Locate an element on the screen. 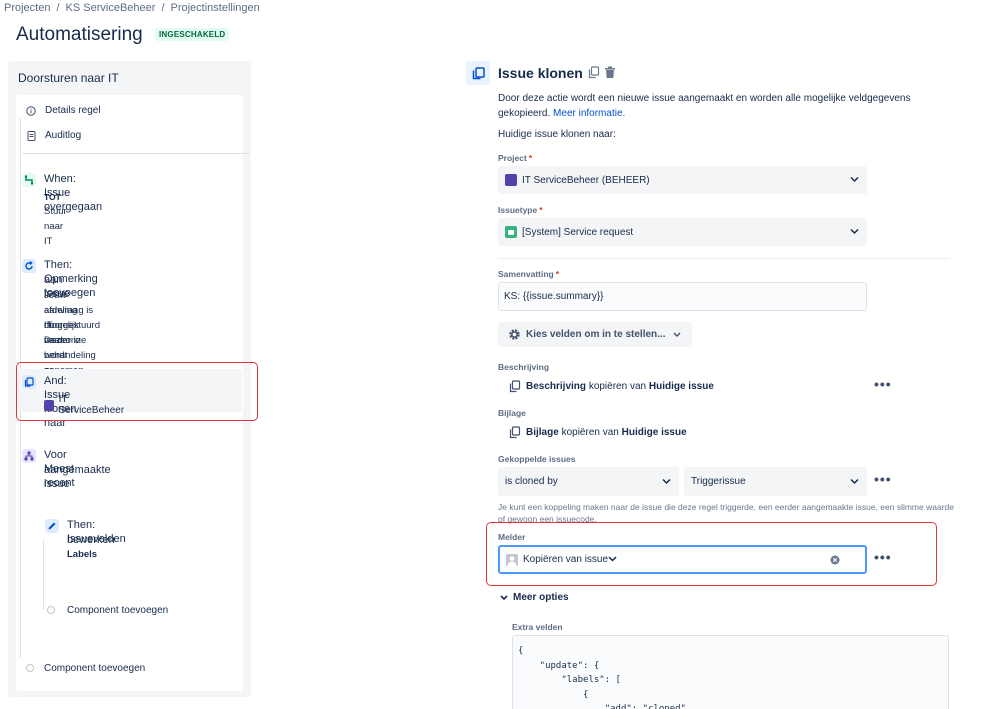 This screenshot has height=709, width=999. breadcrumb-item-settings: Projectinstellingen is located at coordinates (215, 8).